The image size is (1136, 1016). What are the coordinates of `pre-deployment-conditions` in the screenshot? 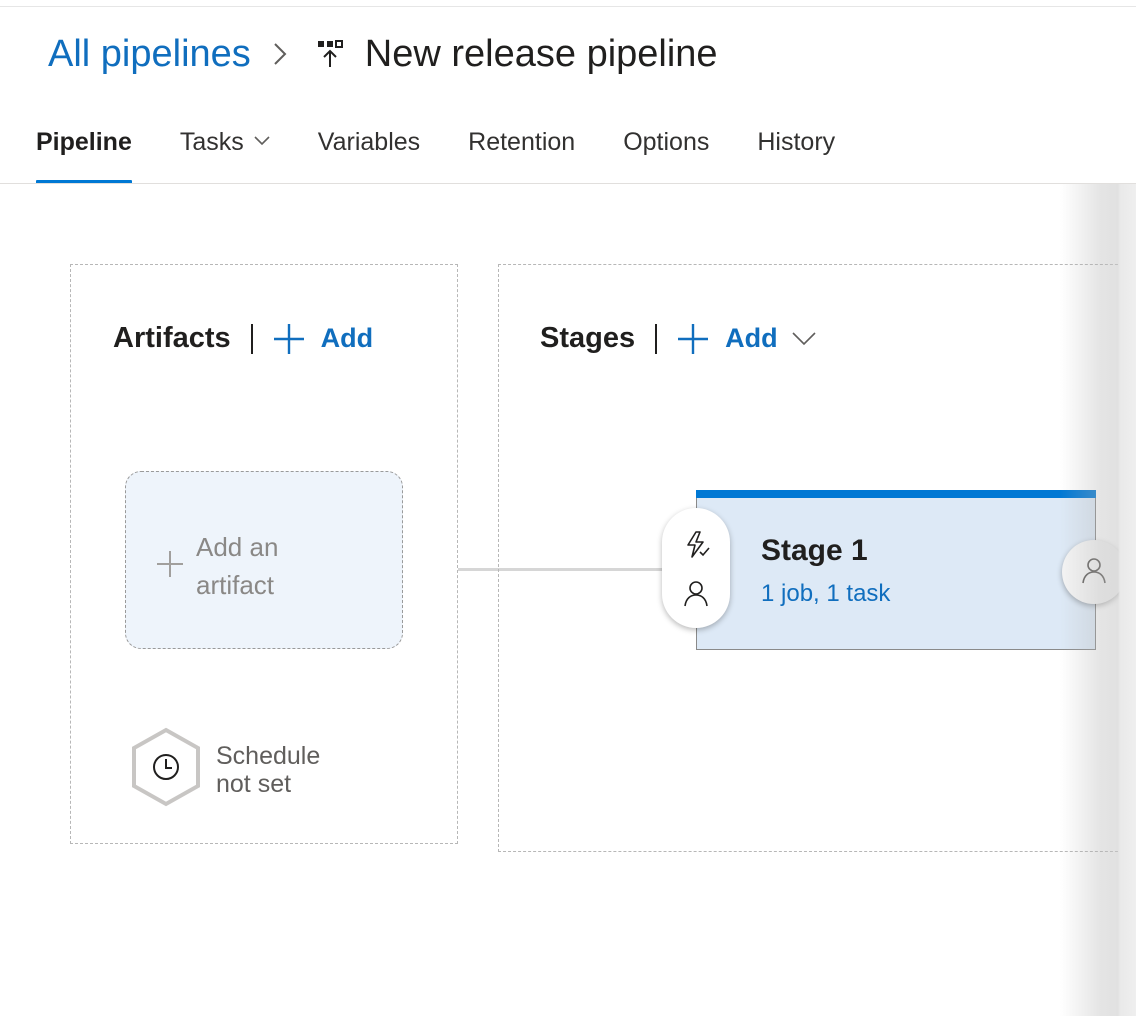 It's located at (696, 568).